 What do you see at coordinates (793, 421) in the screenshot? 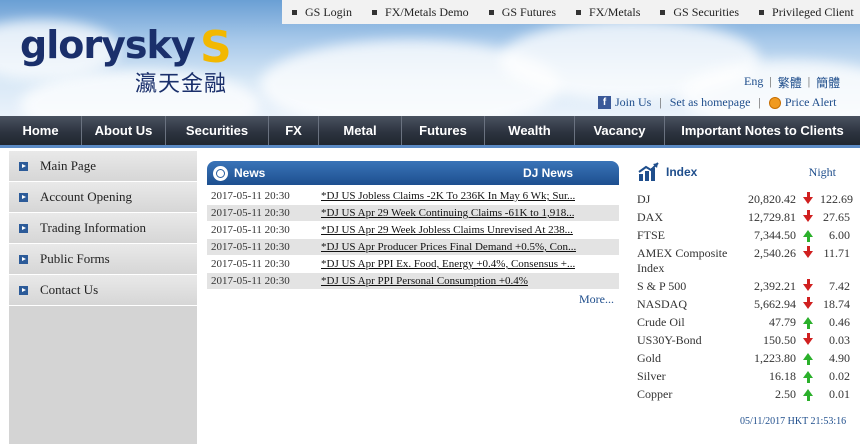
I see `index-timestamp: 05/11/2017 HKT 21:53:16` at bounding box center [793, 421].